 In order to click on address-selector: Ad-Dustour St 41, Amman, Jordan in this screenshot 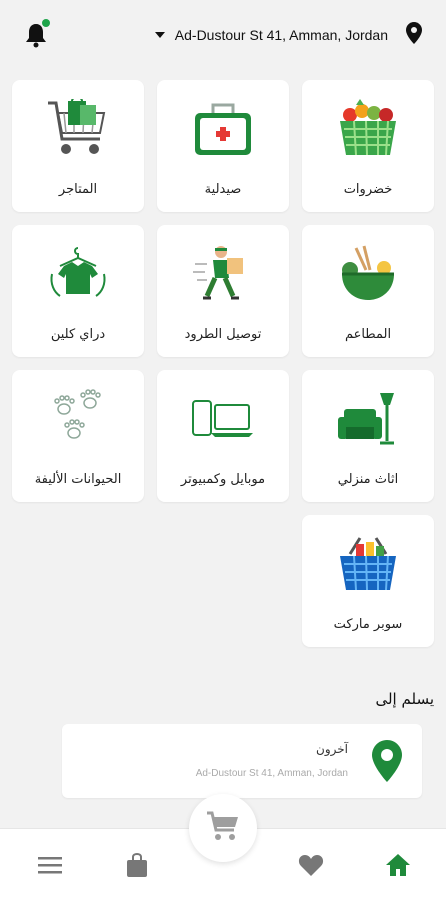, I will do `click(288, 35)`.